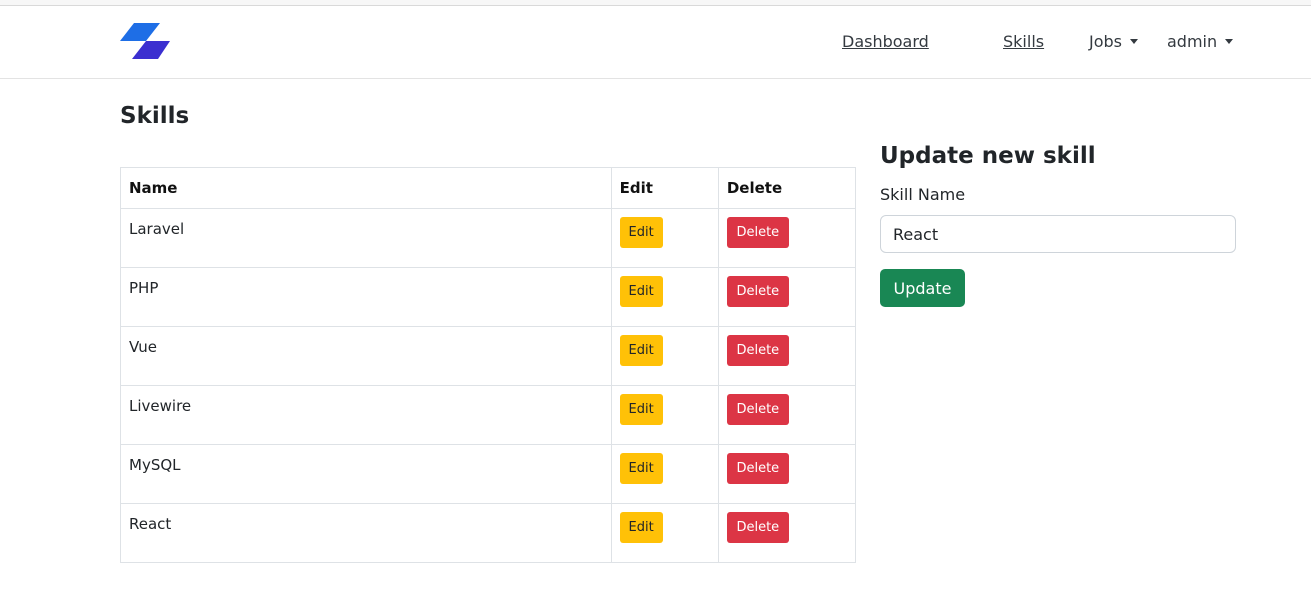 This screenshot has height=598, width=1311. What do you see at coordinates (787, 188) in the screenshot?
I see `column-header-delete: Delete` at bounding box center [787, 188].